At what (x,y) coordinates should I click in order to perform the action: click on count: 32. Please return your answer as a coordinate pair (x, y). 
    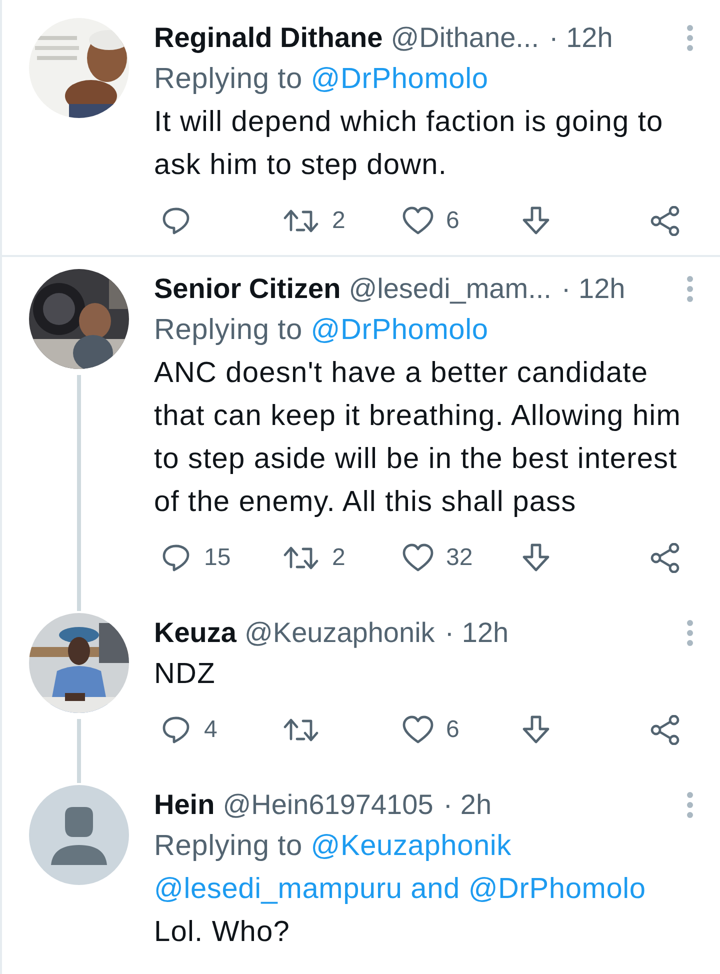
    Looking at the image, I should click on (459, 558).